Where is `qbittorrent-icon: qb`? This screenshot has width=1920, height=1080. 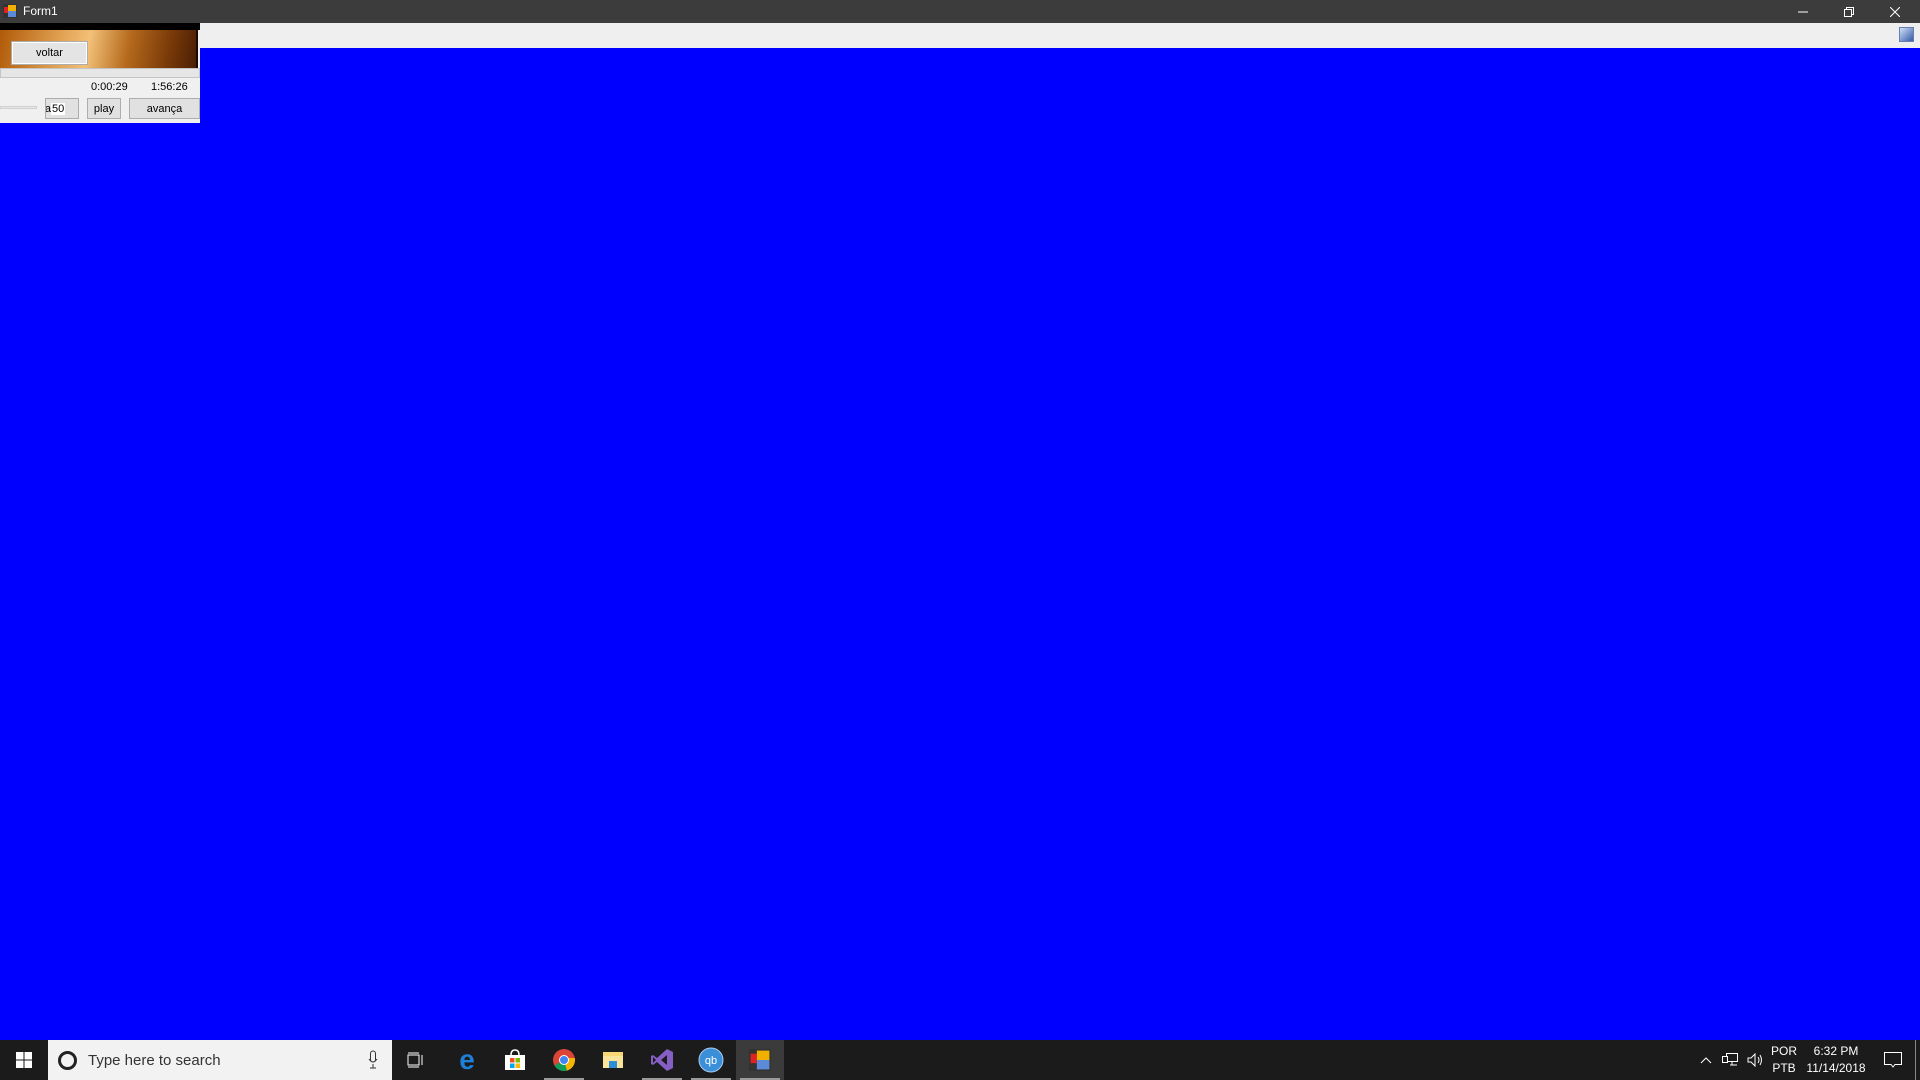 qbittorrent-icon: qb is located at coordinates (711, 1060).